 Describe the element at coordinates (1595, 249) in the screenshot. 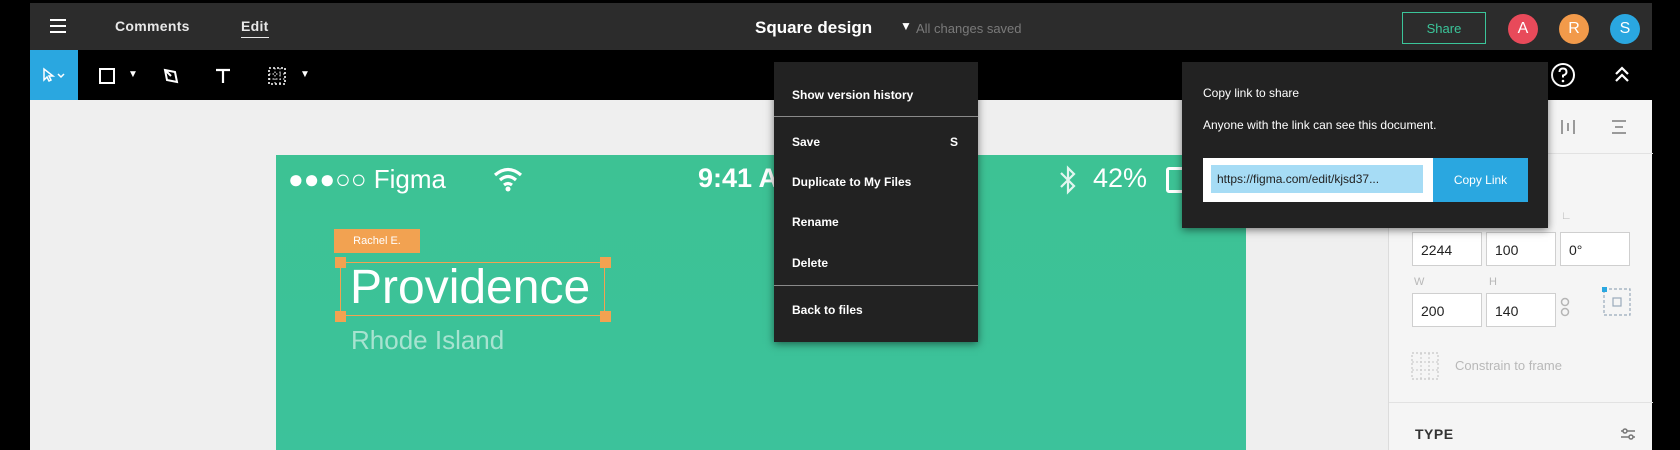

I see `rotation-field: 0°` at that location.